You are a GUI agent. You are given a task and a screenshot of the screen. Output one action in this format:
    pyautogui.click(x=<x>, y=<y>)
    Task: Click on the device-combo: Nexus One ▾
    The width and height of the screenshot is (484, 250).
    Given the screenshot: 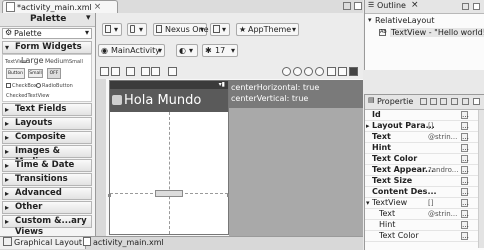 What is the action you would take?
    pyautogui.click(x=181, y=29)
    